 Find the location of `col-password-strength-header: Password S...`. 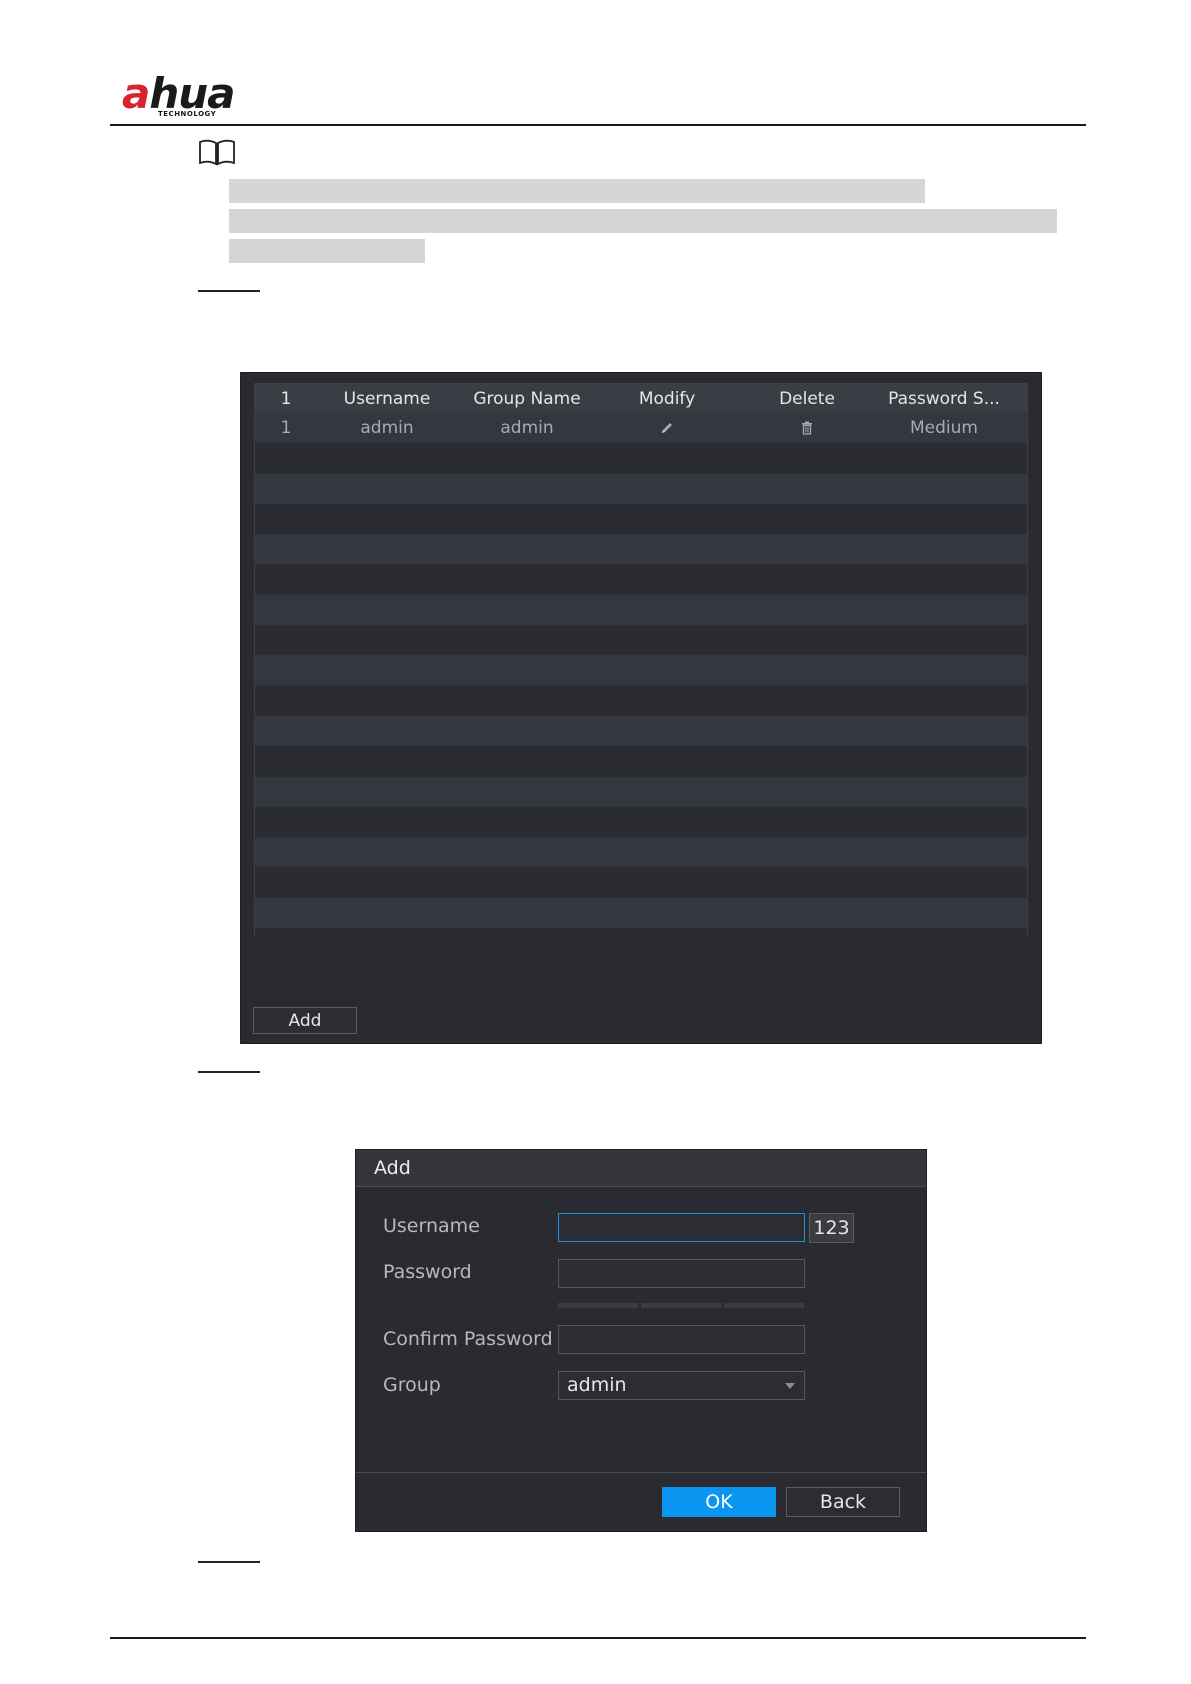

col-password-strength-header: Password S... is located at coordinates (944, 399).